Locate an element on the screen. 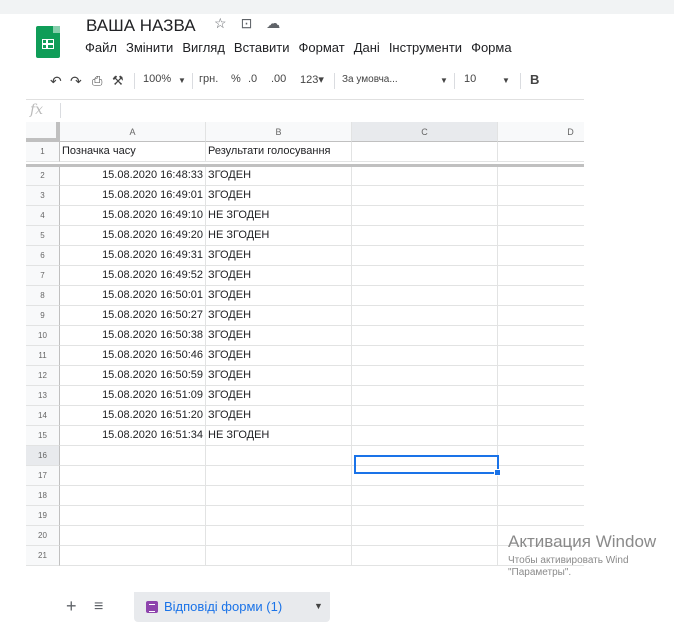 This screenshot has width=674, height=626. row-header: 12 is located at coordinates (43, 376).